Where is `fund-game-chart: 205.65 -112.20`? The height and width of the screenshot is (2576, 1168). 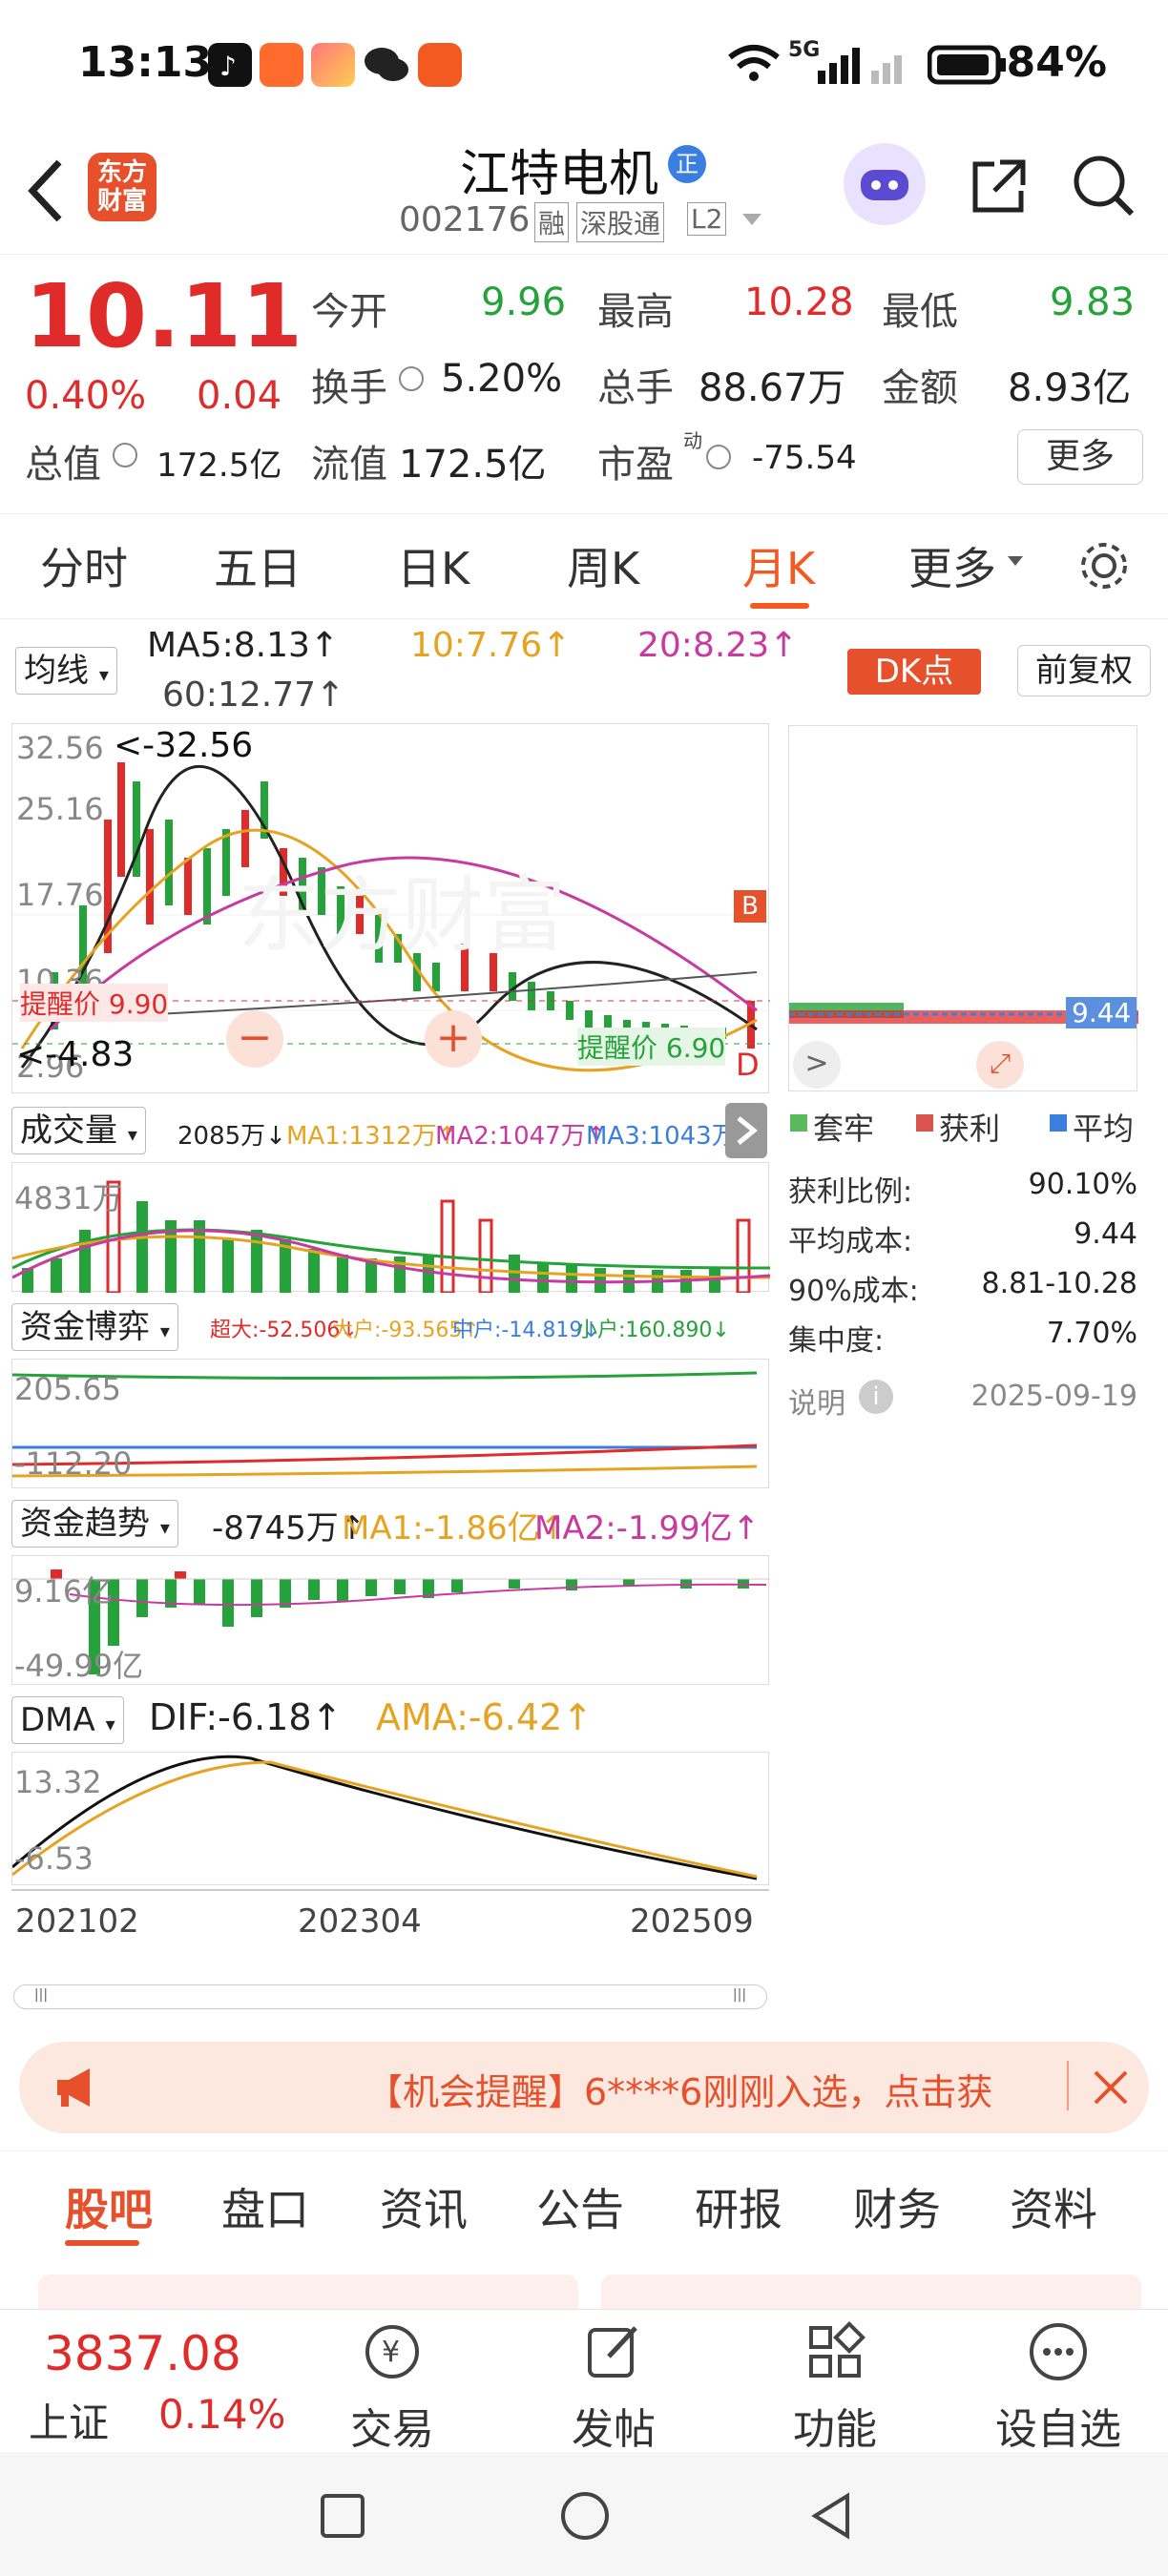 fund-game-chart: 205.65 -112.20 is located at coordinates (390, 1423).